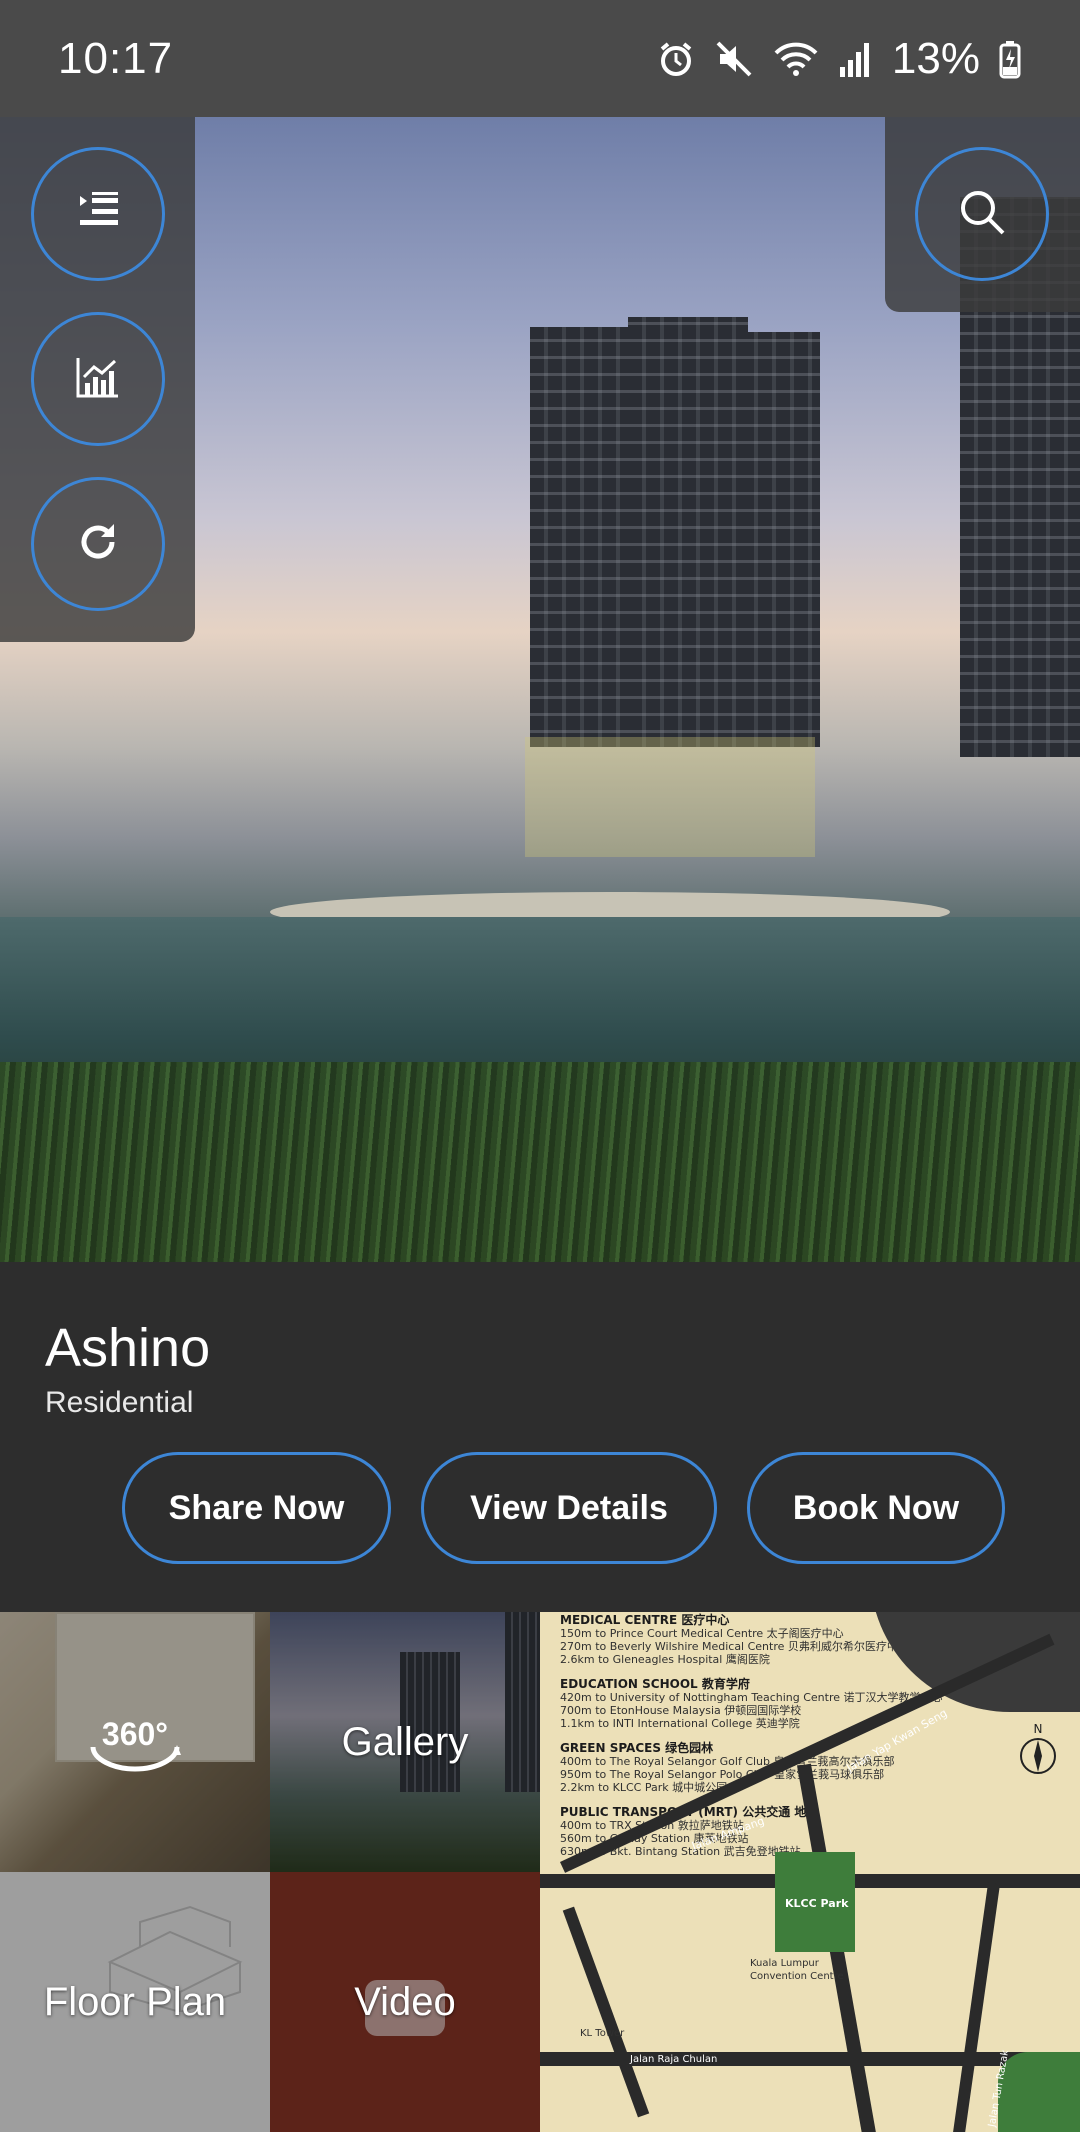 This screenshot has height=2132, width=1080. I want to click on map-label-convention-centre: Kuala Lumpur Convention Centre, so click(797, 1970).